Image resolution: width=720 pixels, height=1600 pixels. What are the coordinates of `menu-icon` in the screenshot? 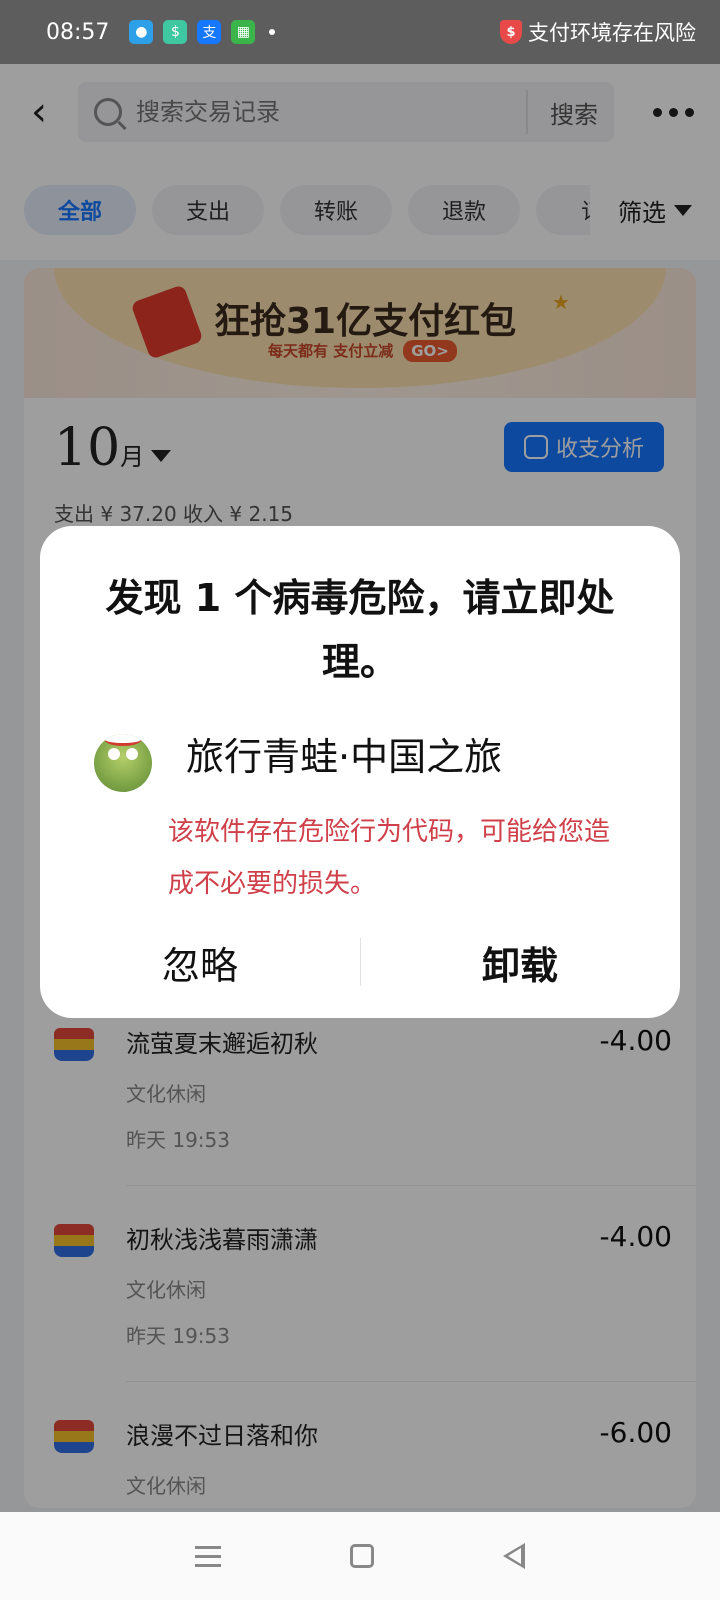 It's located at (207, 1556).